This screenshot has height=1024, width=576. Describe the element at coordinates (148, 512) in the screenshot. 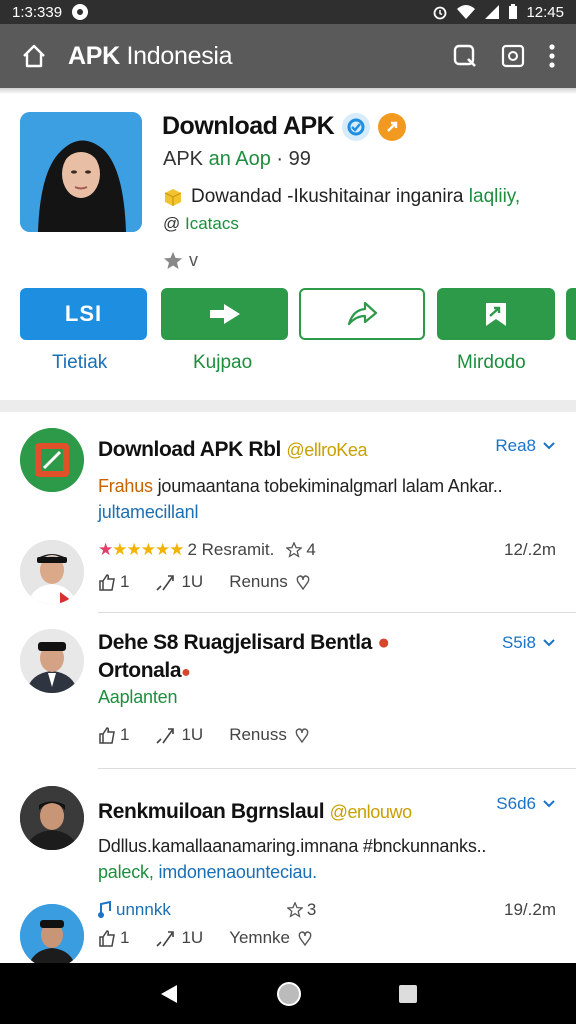

I see `post-body-link: jultamecillanl` at that location.